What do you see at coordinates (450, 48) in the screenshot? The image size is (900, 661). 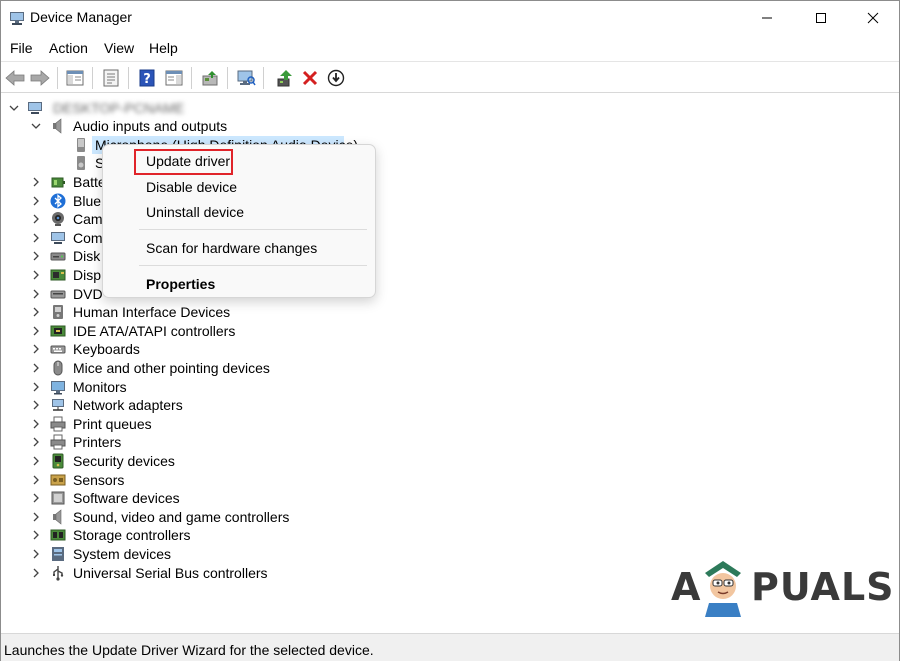 I see `menu-bar: File Action View Help` at bounding box center [450, 48].